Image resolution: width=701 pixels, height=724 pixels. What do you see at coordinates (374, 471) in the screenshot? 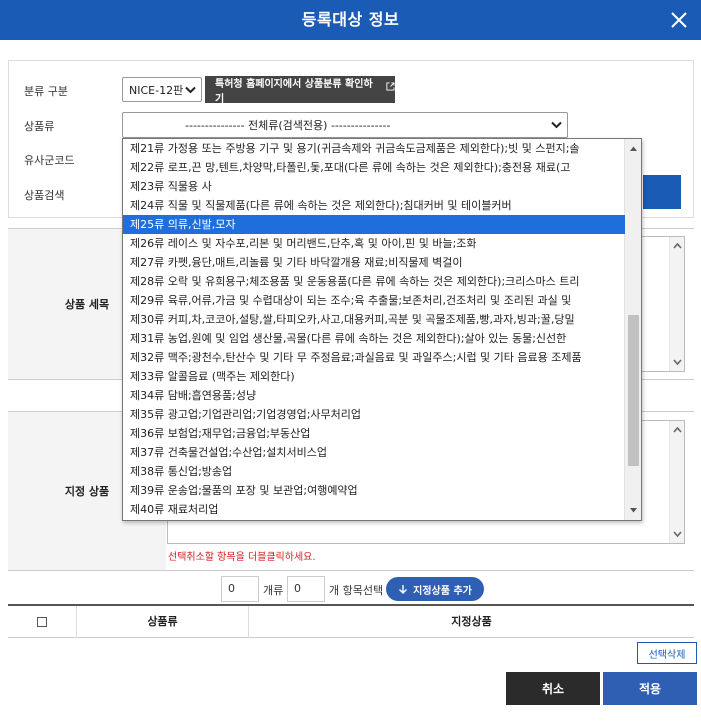
I see `dropdown-option: 제38류 통신업;방송업` at bounding box center [374, 471].